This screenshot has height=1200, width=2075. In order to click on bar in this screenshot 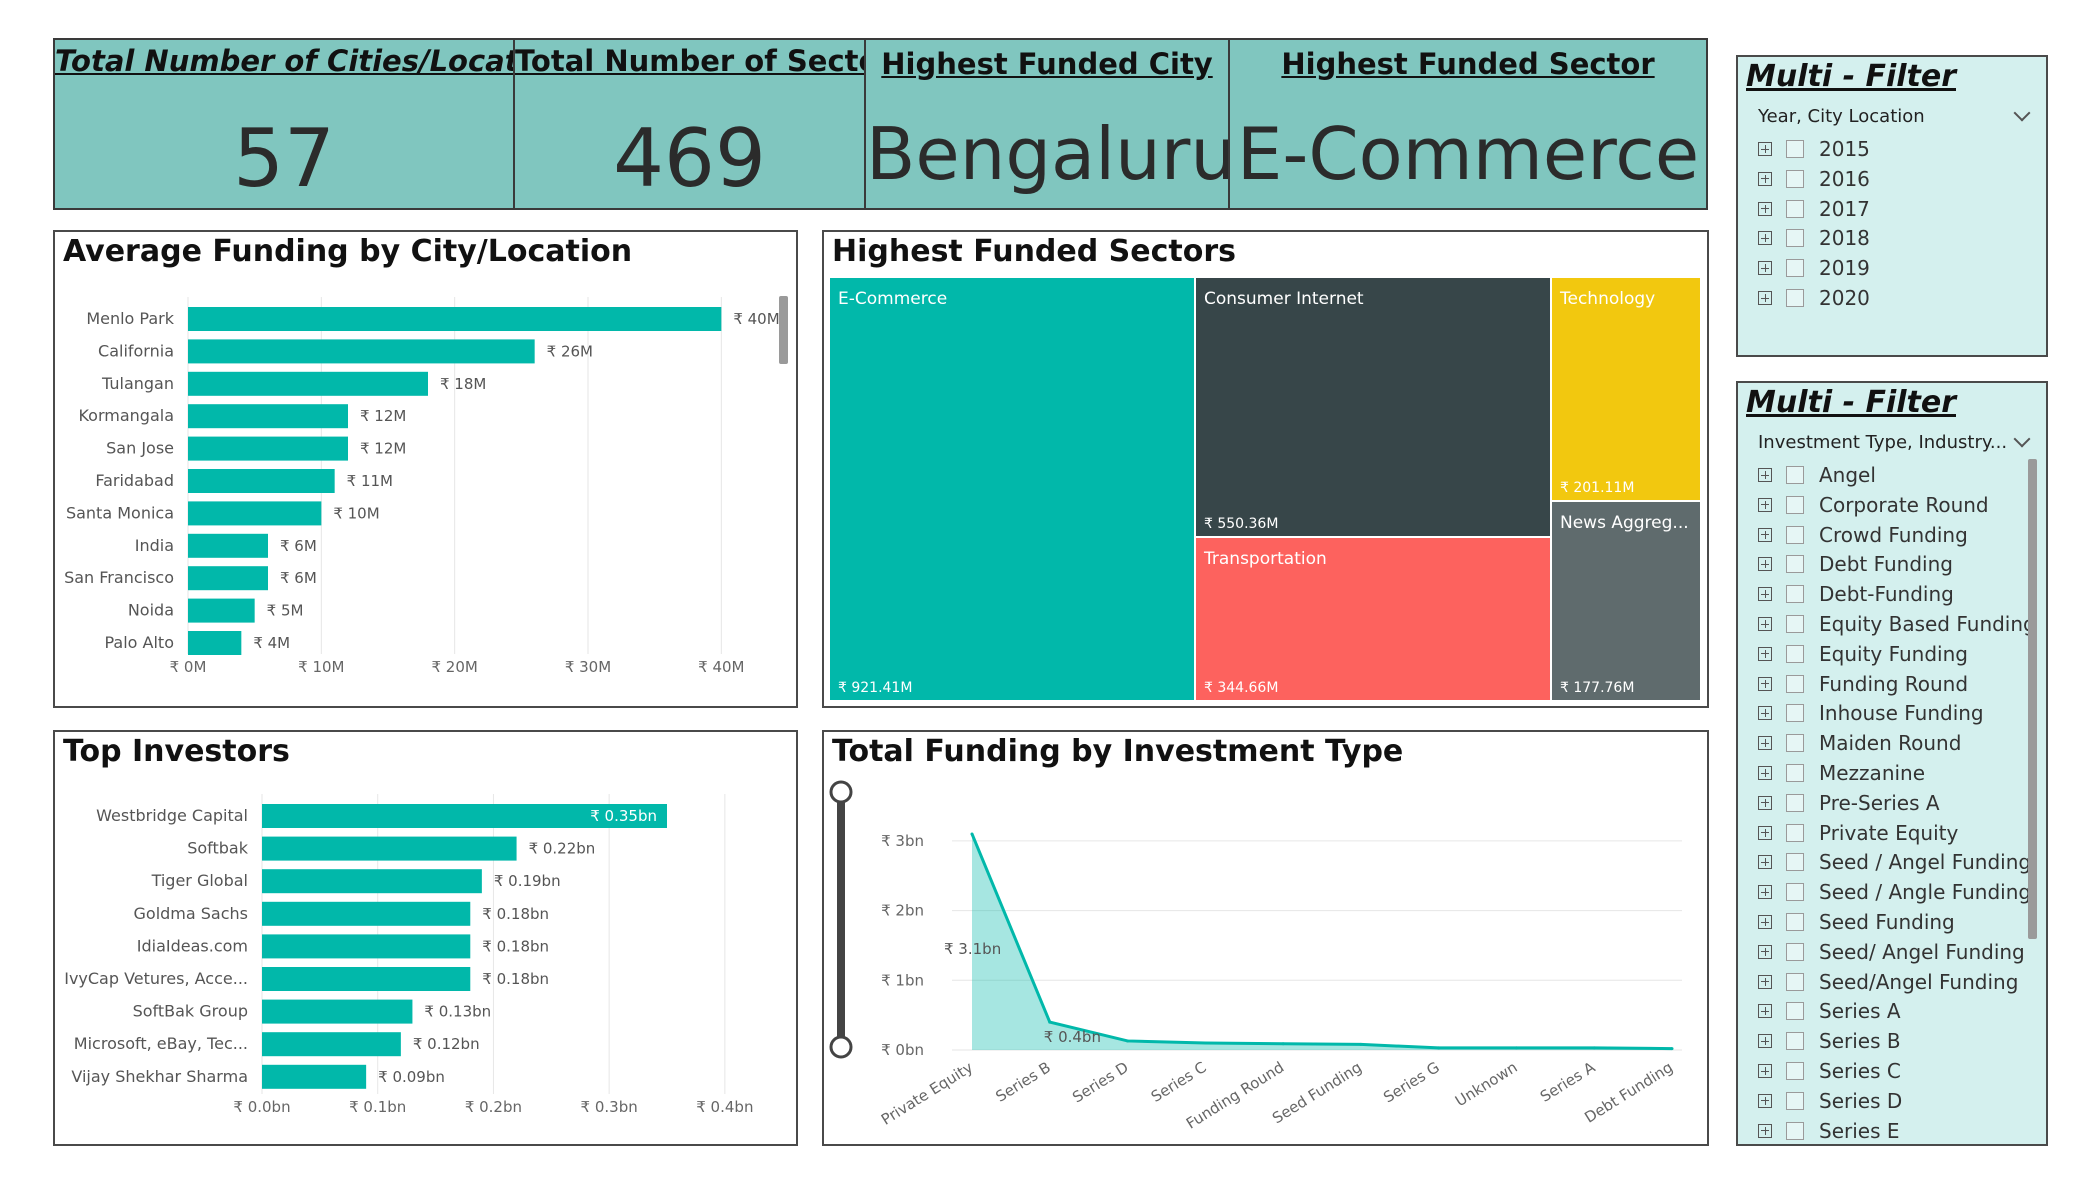, I will do `click(389, 848)`.